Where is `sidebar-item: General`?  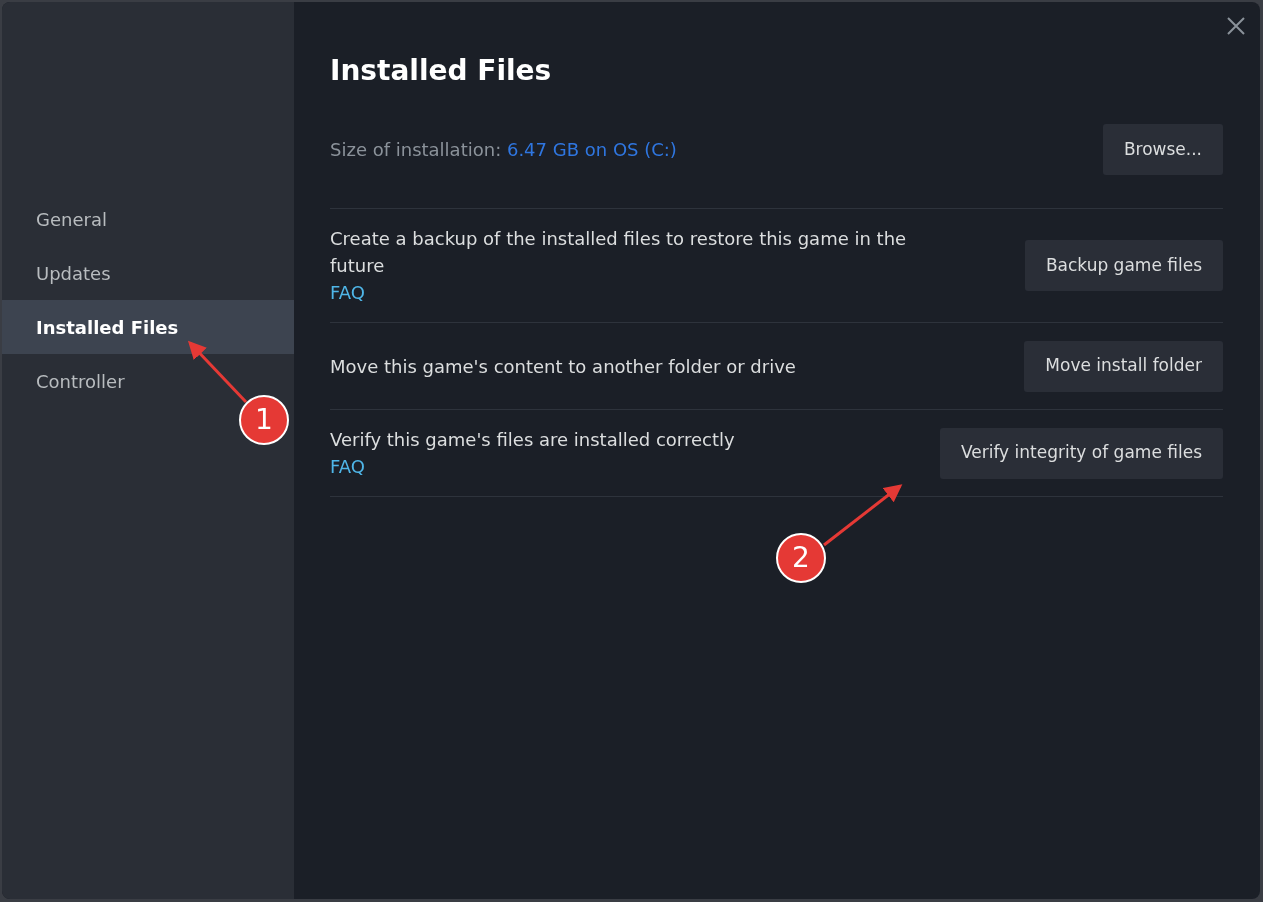
sidebar-item: General is located at coordinates (148, 219).